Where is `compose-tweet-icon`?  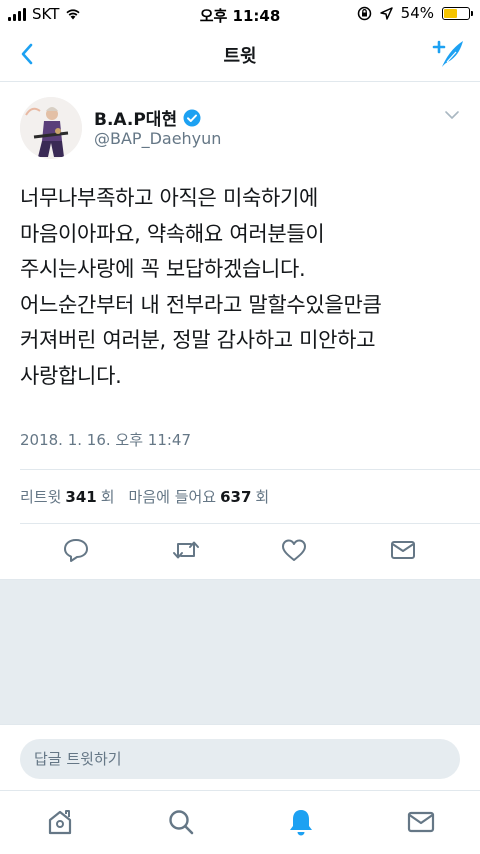
compose-tweet-icon is located at coordinates (449, 54).